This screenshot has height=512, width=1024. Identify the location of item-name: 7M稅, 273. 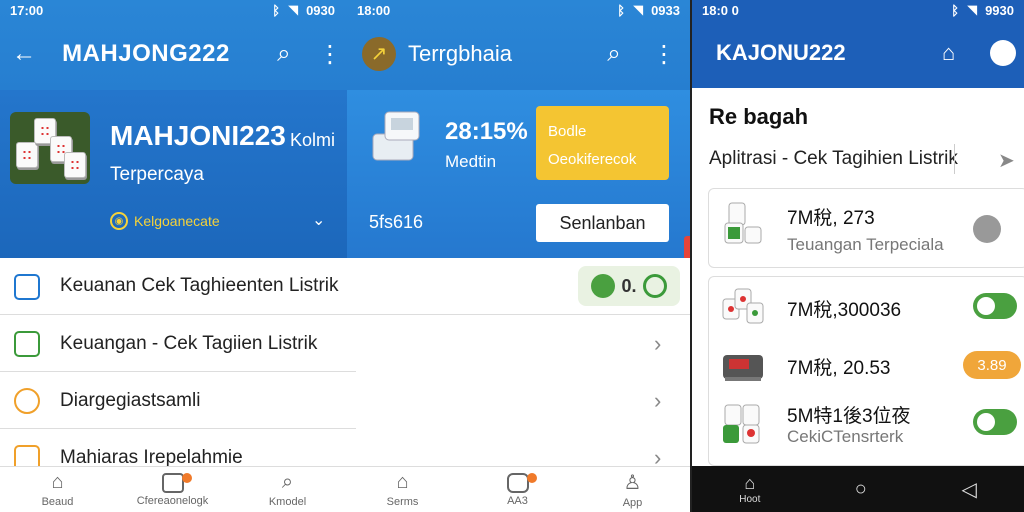
(831, 218).